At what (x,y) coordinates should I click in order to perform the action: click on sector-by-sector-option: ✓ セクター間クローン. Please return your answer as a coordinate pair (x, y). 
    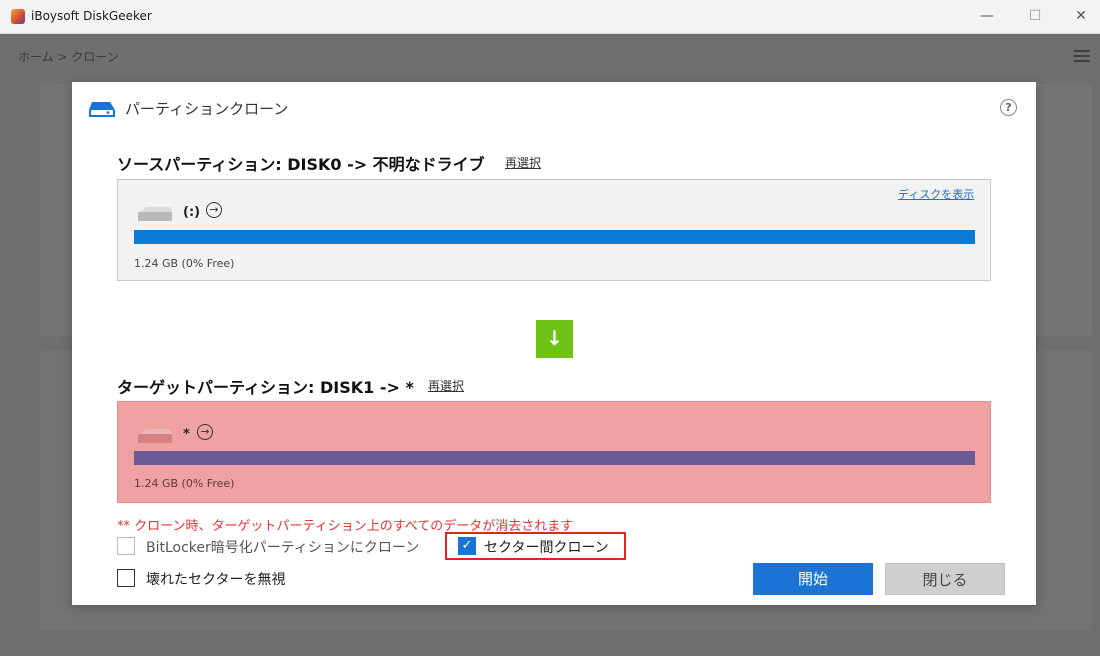
    Looking at the image, I should click on (540, 546).